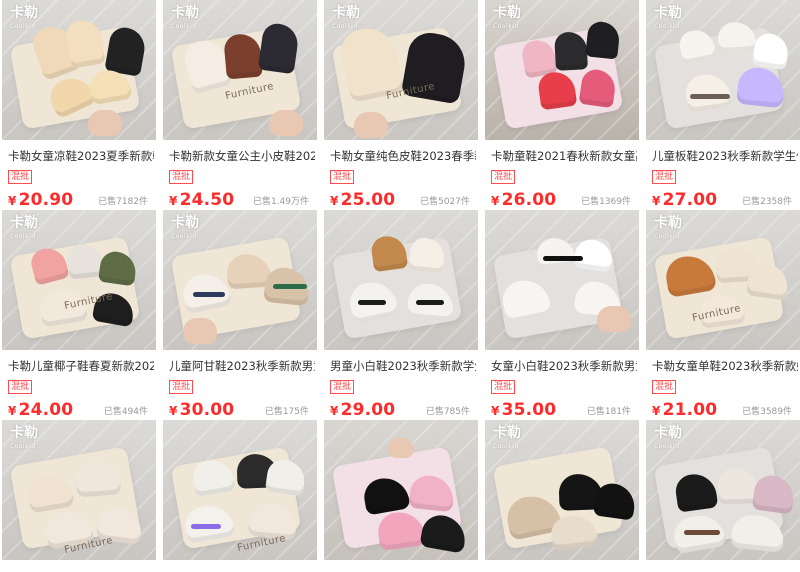  I want to click on product-price: ¥21.00, so click(685, 410).